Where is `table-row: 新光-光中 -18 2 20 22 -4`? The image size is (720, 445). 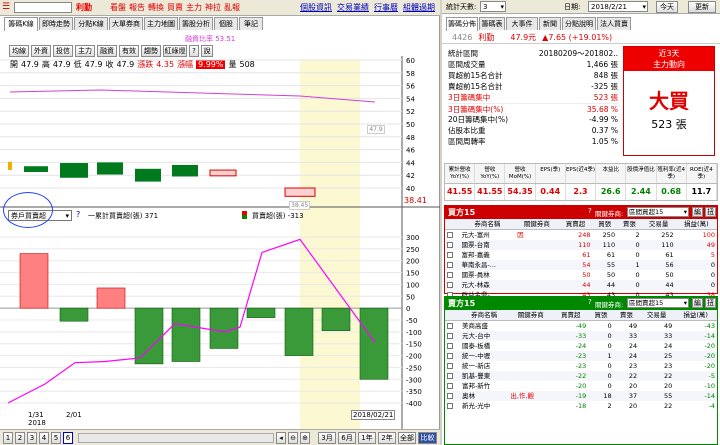
table-row: 新光-光中 -18 2 20 22 -4 is located at coordinates (581, 406).